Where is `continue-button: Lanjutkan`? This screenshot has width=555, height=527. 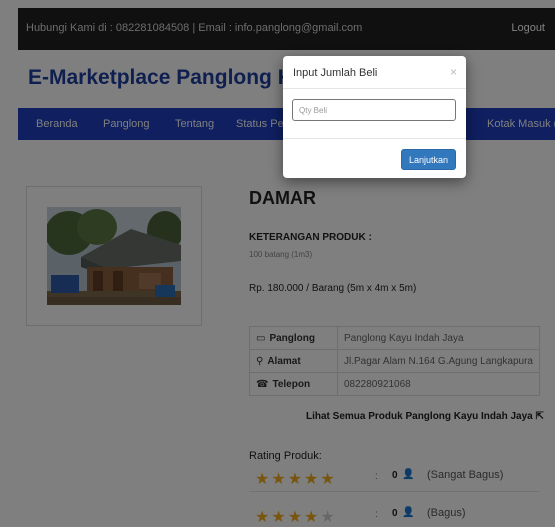 continue-button: Lanjutkan is located at coordinates (428, 159).